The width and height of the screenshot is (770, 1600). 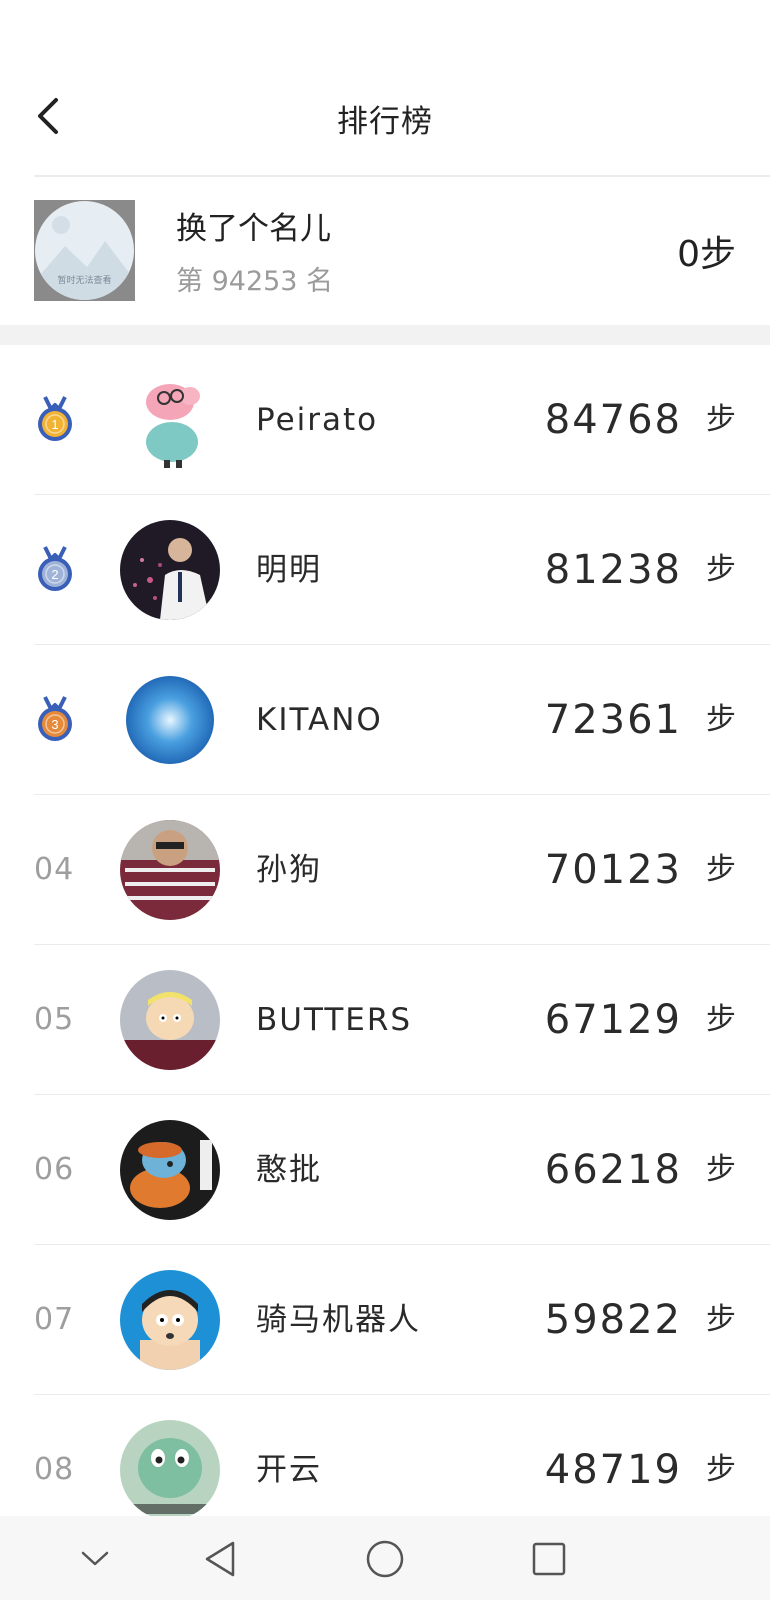 I want to click on page-title: 排行榜, so click(x=385, y=122).